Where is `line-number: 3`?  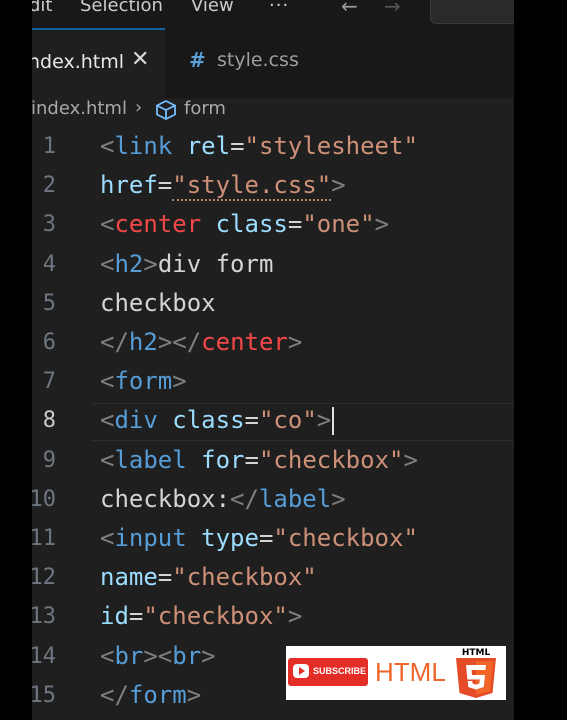 line-number: 3 is located at coordinates (49, 225).